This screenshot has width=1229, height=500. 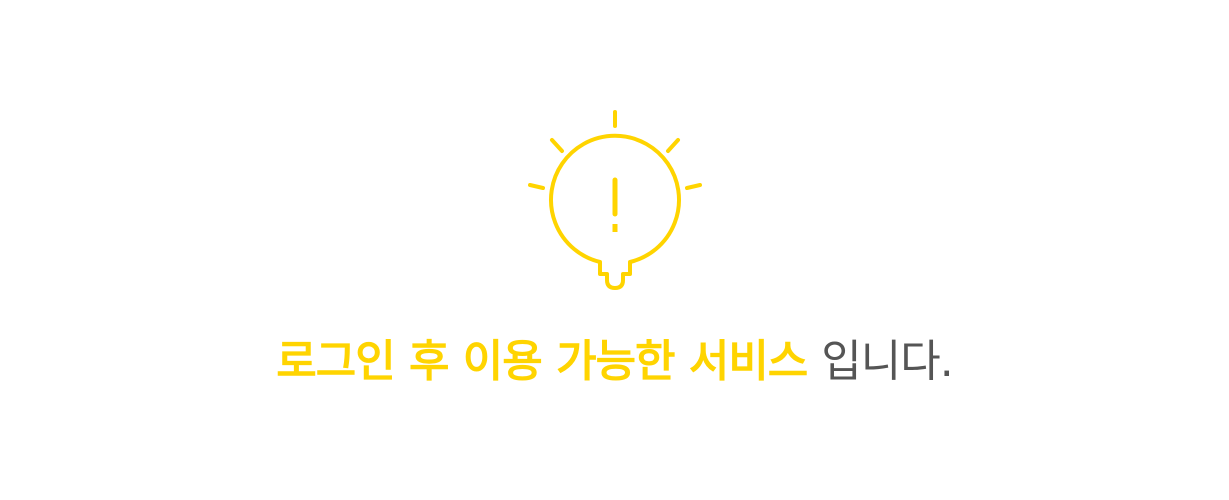 What do you see at coordinates (673, 145) in the screenshot?
I see `ray-top-right` at bounding box center [673, 145].